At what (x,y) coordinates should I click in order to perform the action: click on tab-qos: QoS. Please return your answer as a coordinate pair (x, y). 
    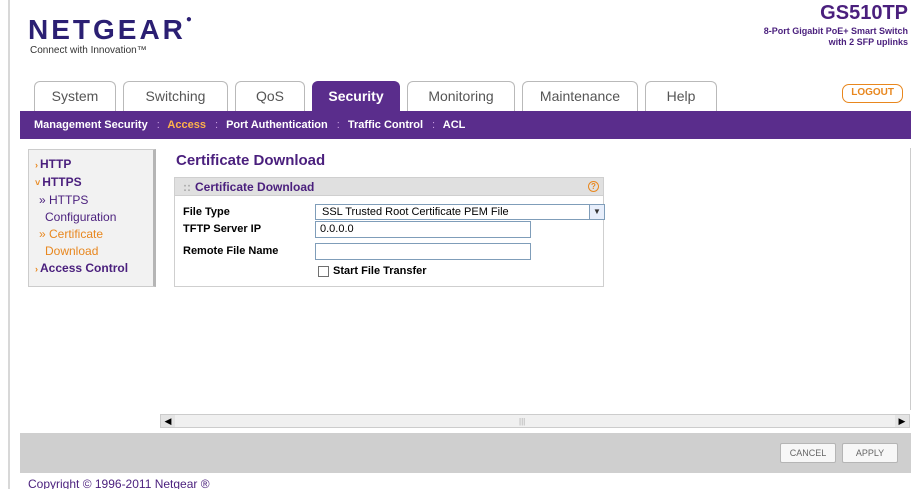
    Looking at the image, I should click on (270, 96).